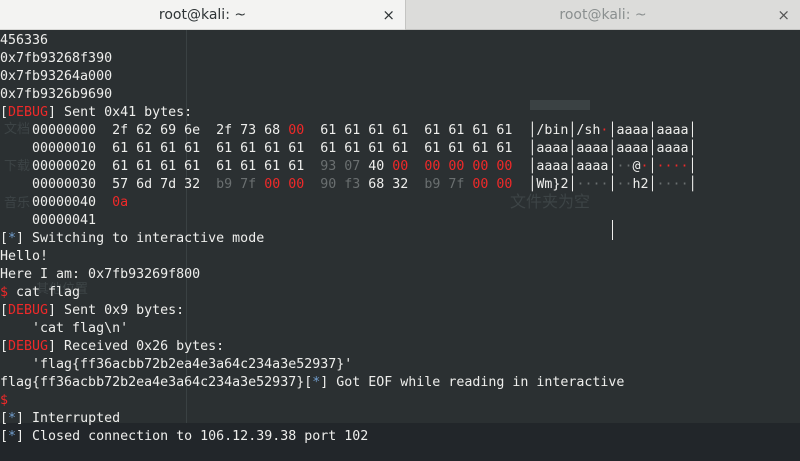  What do you see at coordinates (100, 274) in the screenshot?
I see `terminal-text: Here I am: 0x7fb93269f800` at bounding box center [100, 274].